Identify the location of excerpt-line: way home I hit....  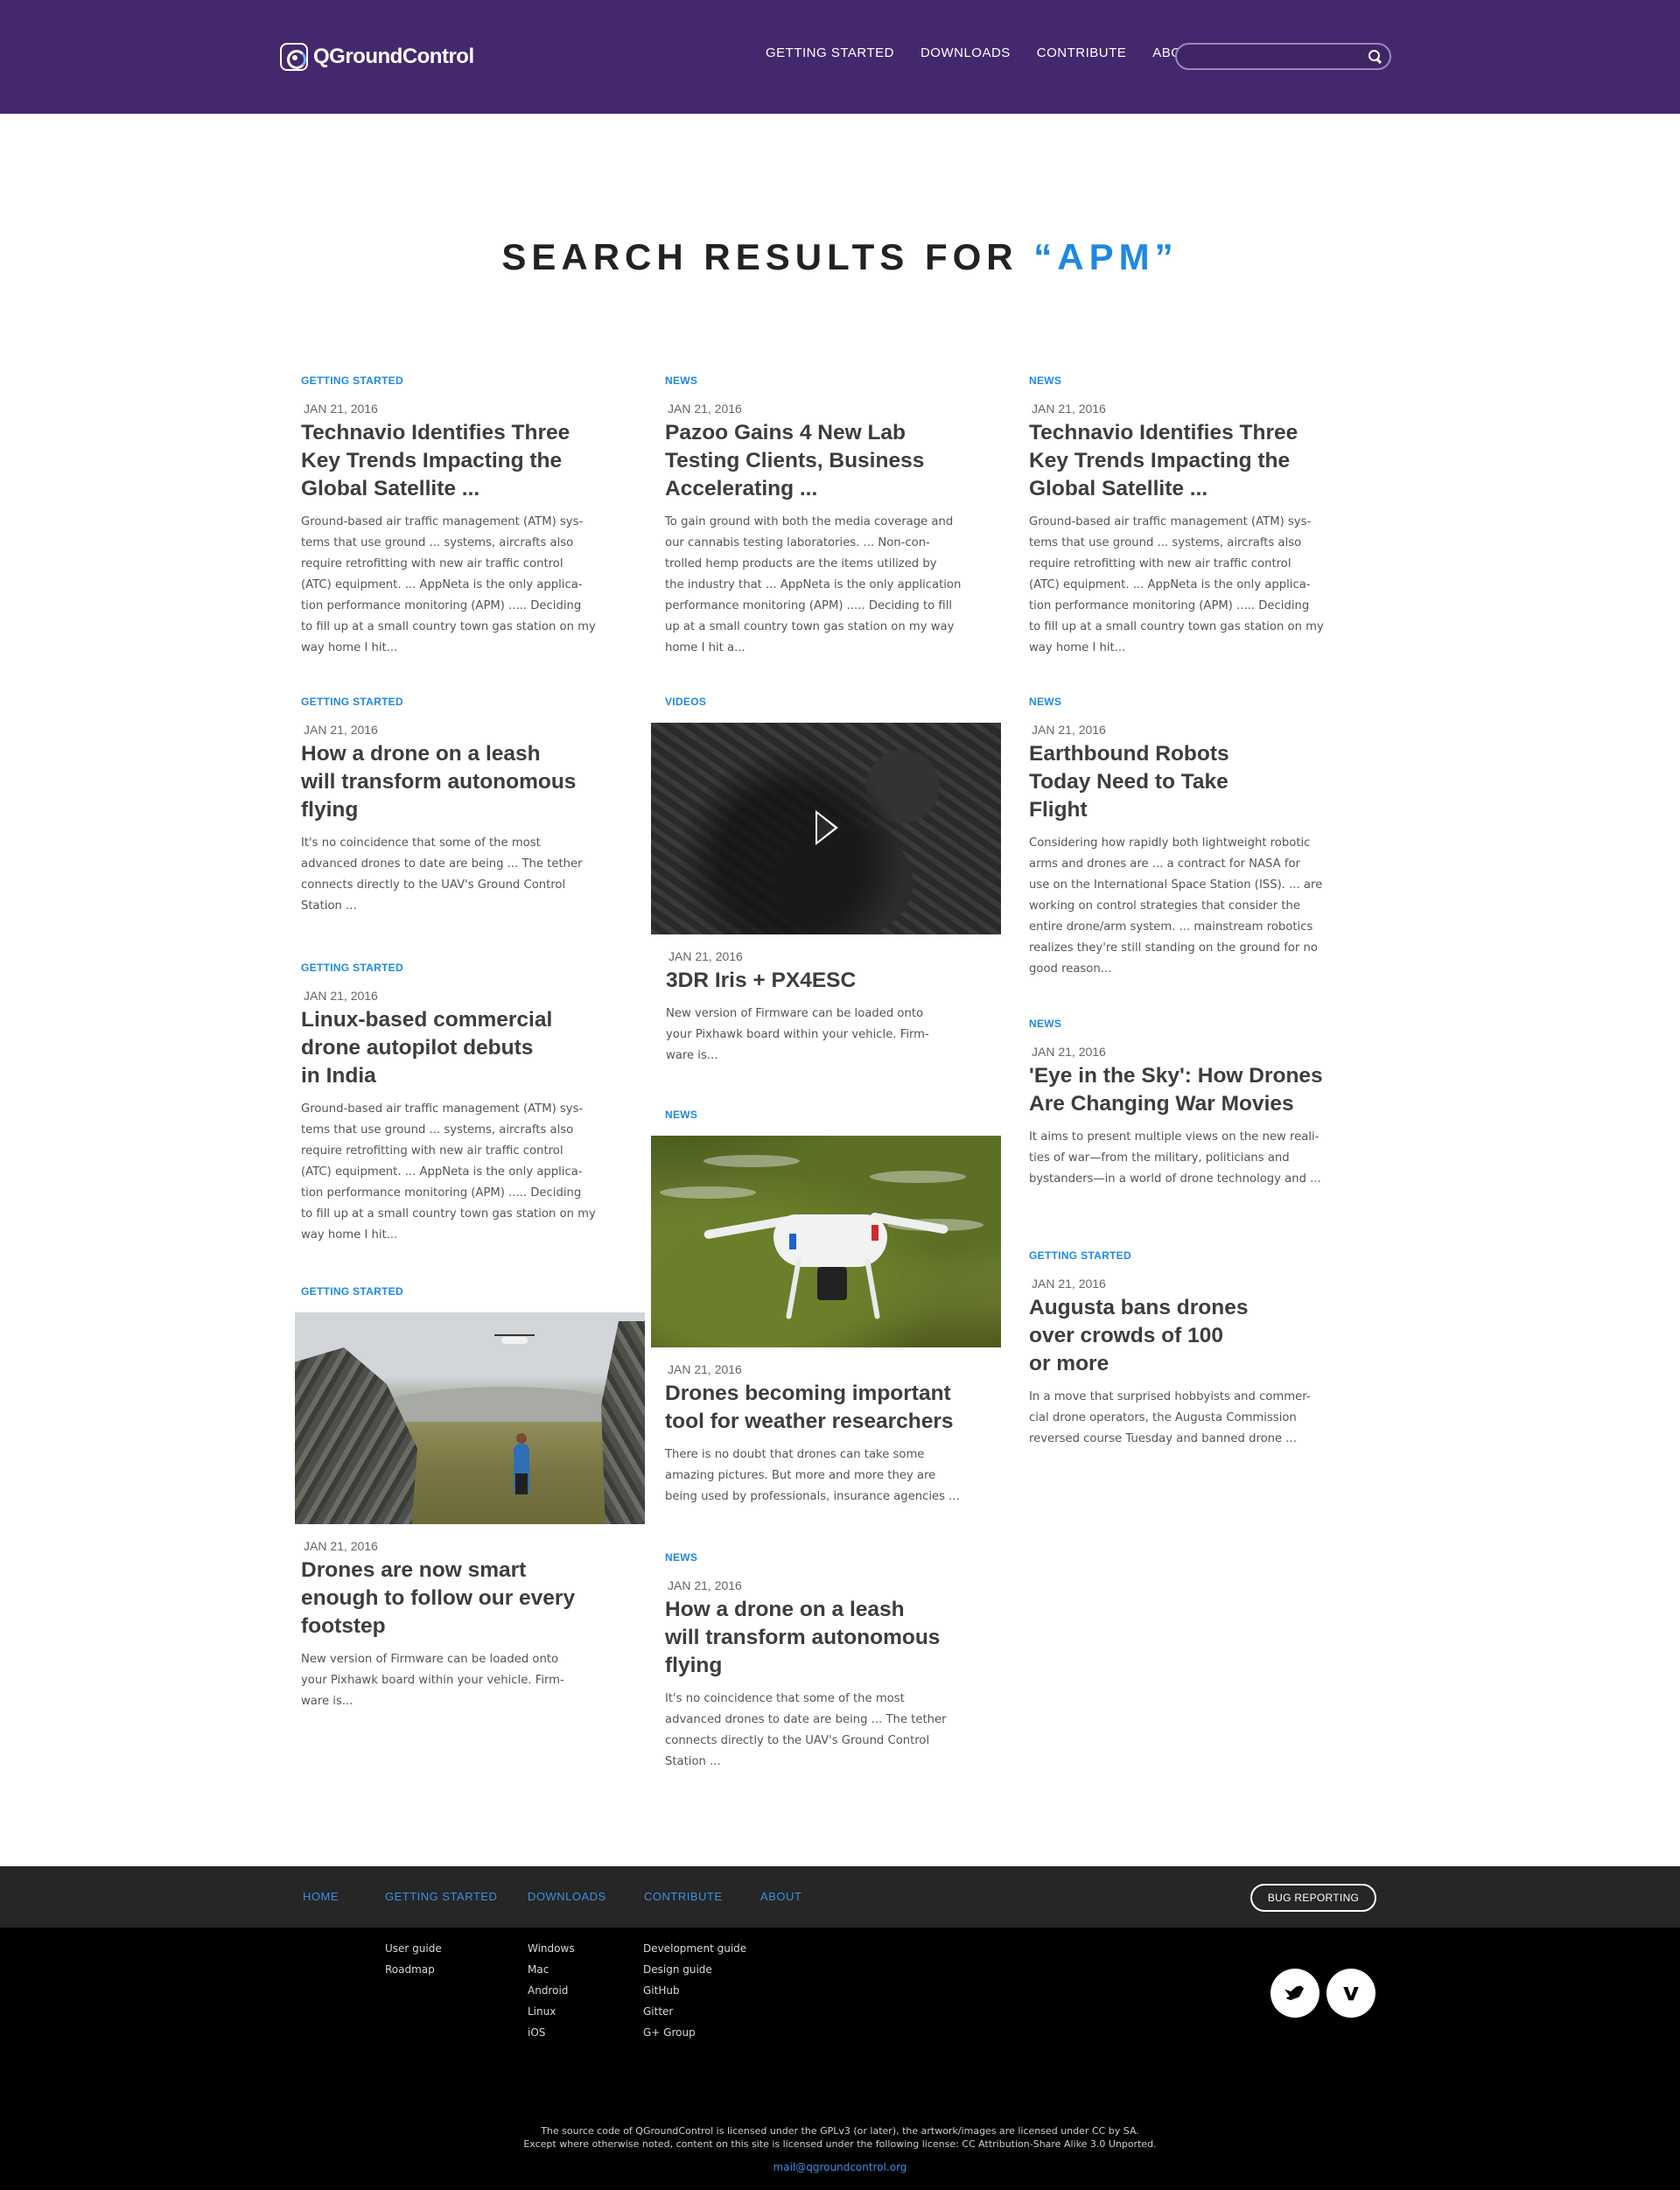
(349, 647).